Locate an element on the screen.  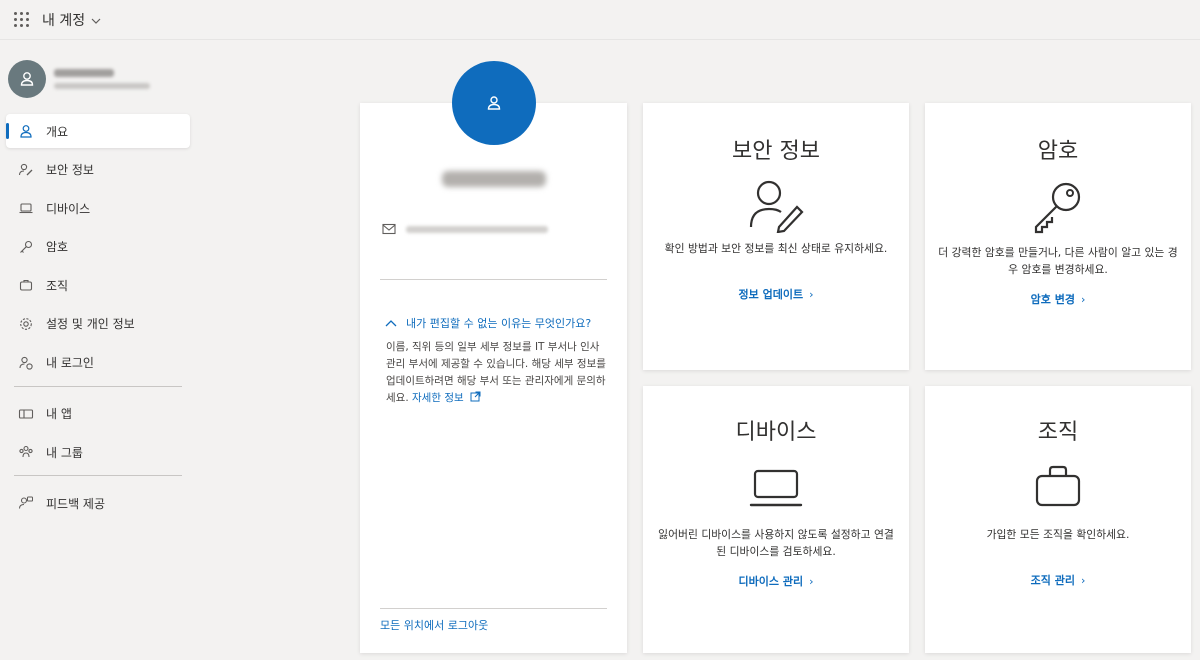
change-password-link: 암호 변경 › is located at coordinates (1058, 299).